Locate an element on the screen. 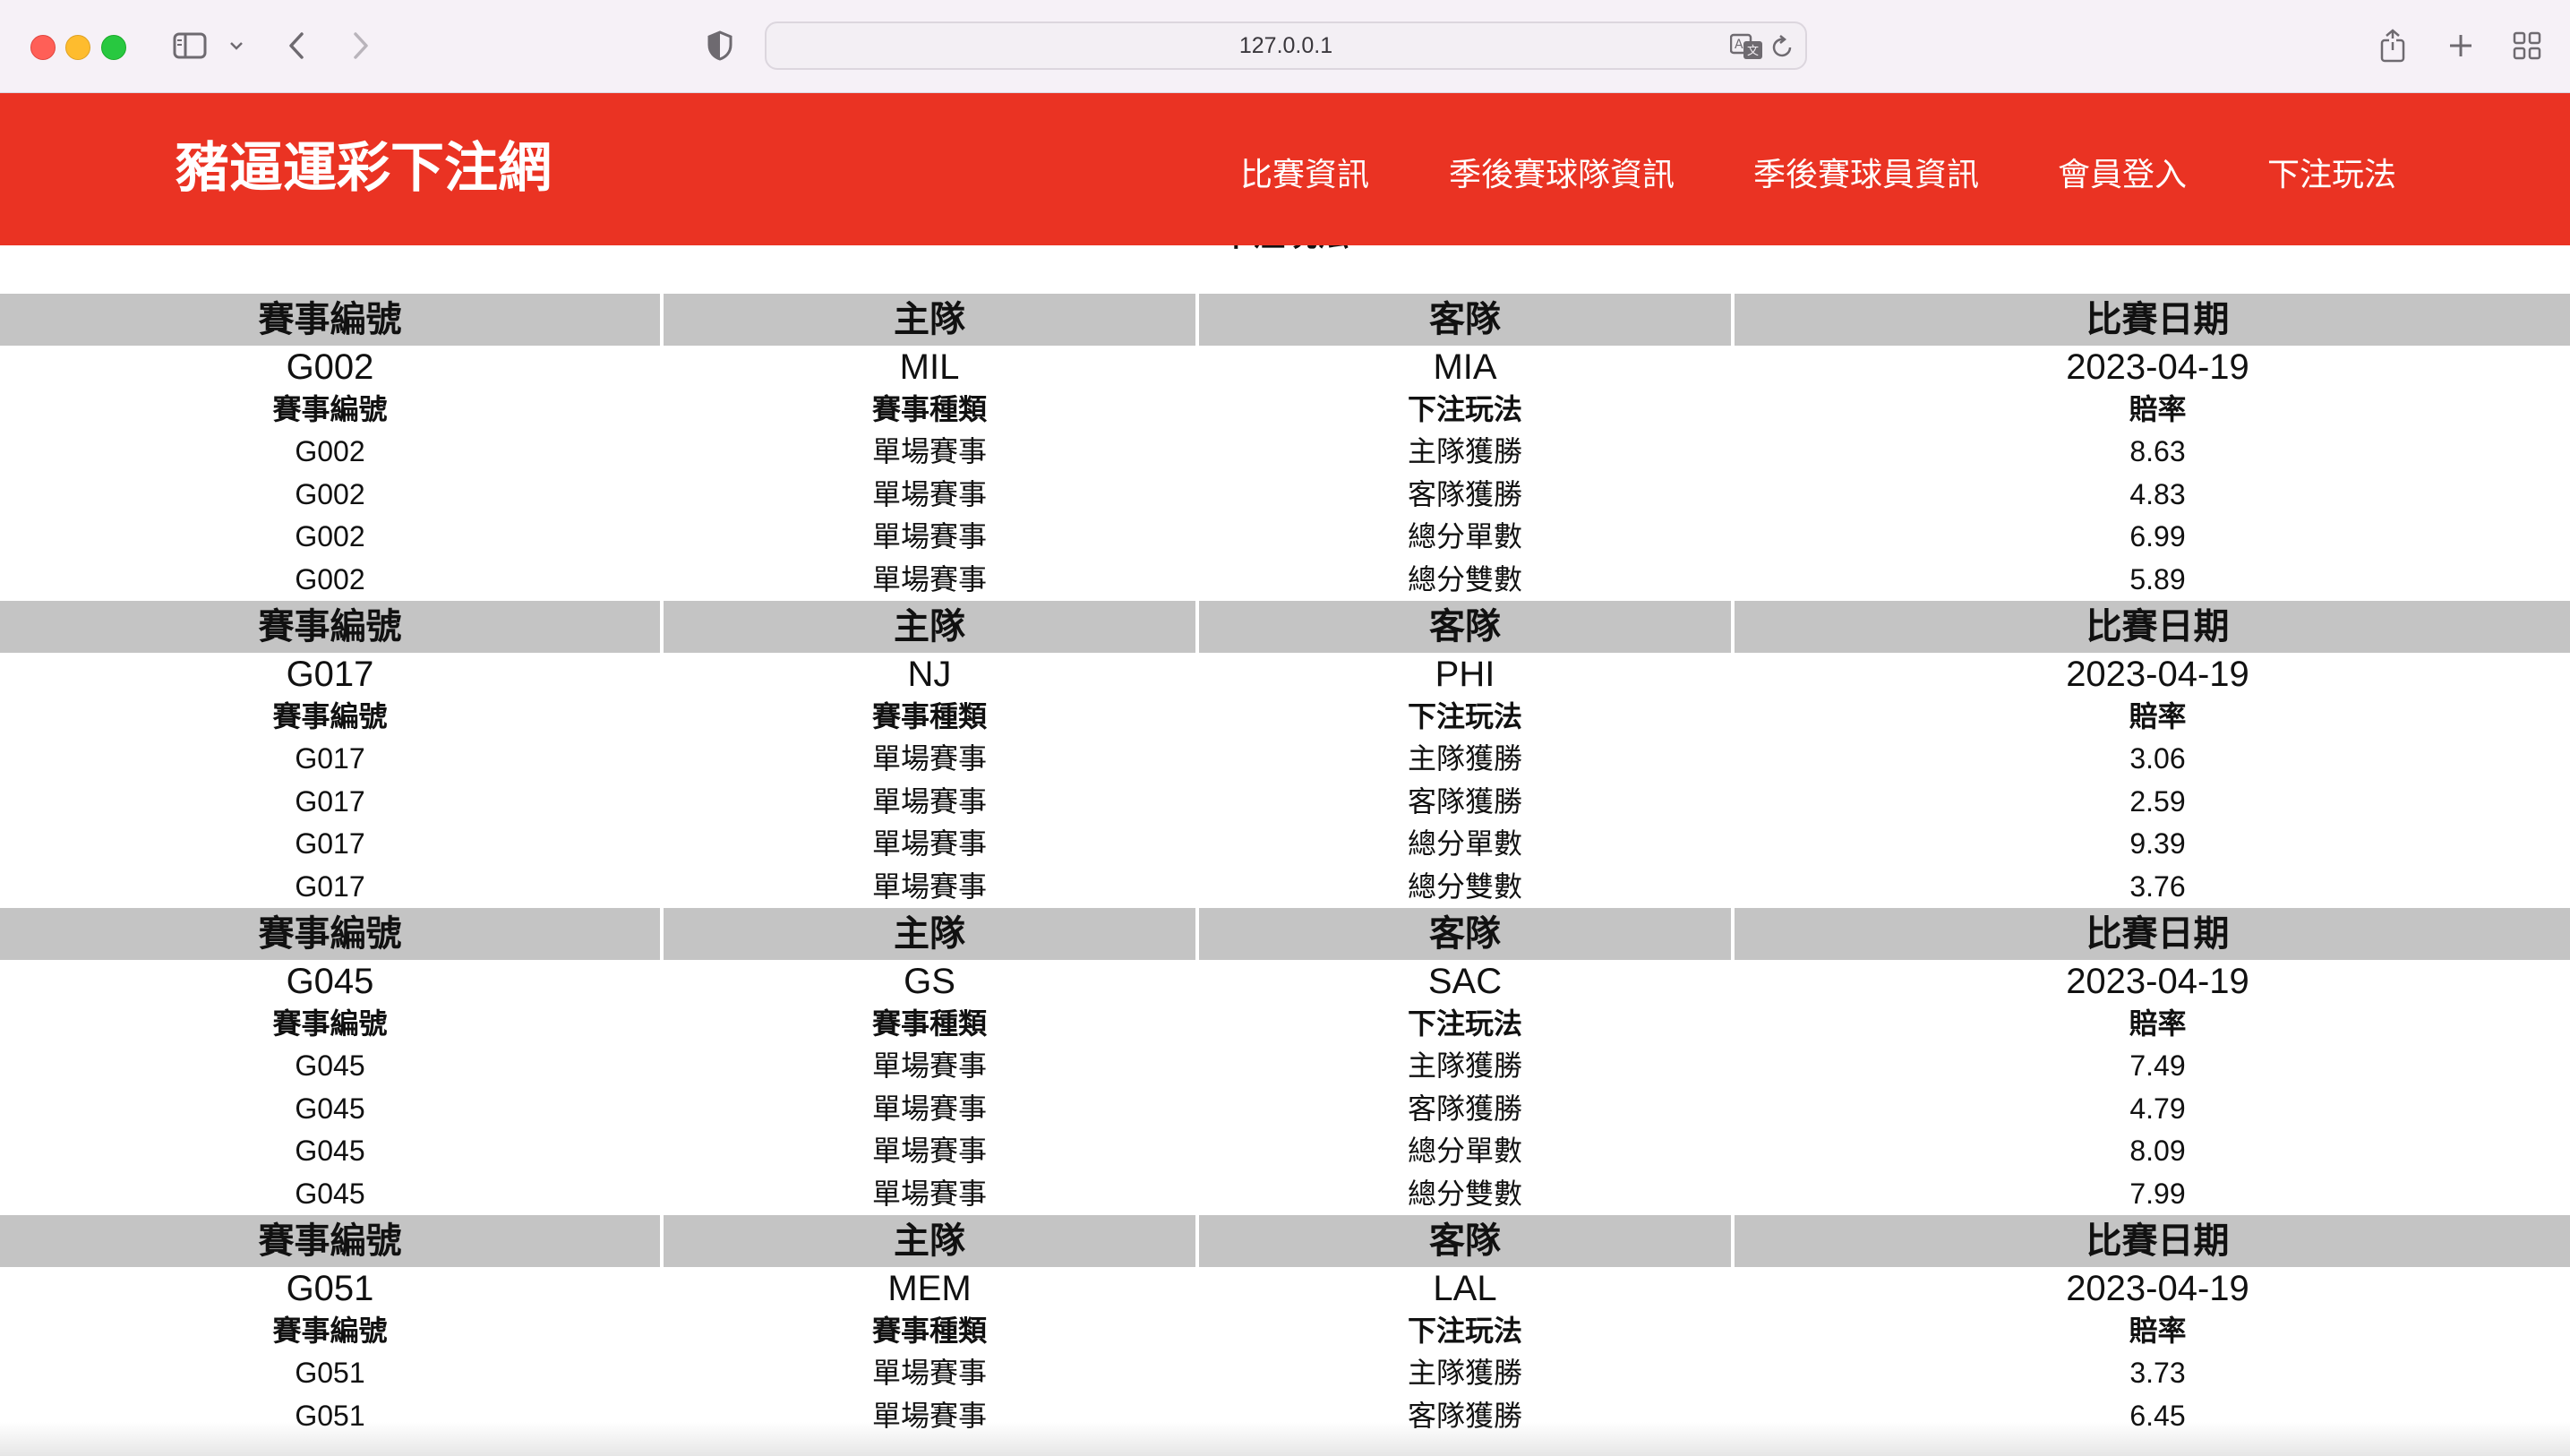  bet-play: 客隊獲勝 is located at coordinates (1464, 494).